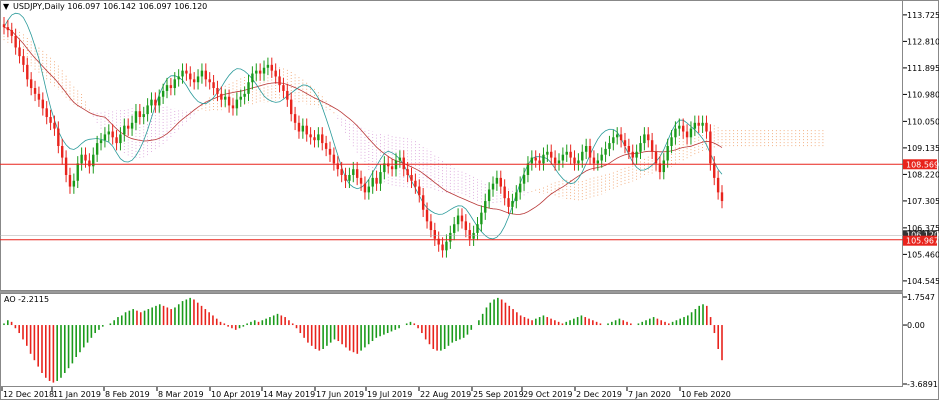 The width and height of the screenshot is (939, 400). What do you see at coordinates (26, 299) in the screenshot?
I see `indicator-header: AO -2.2115` at bounding box center [26, 299].